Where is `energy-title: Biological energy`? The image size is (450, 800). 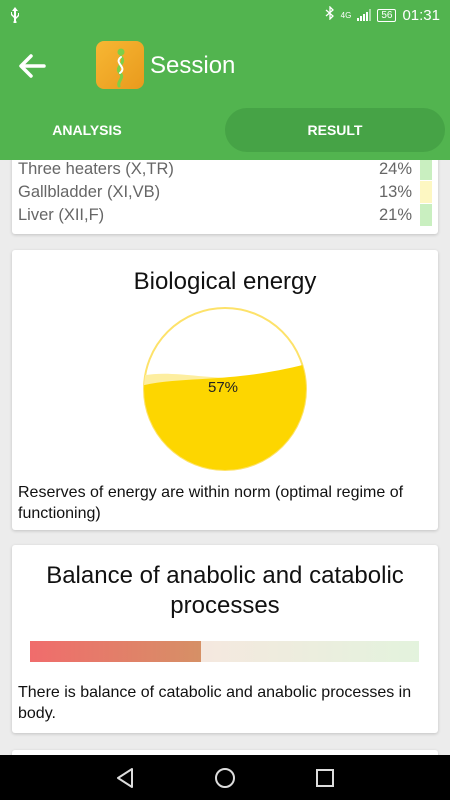 energy-title: Biological energy is located at coordinates (225, 281).